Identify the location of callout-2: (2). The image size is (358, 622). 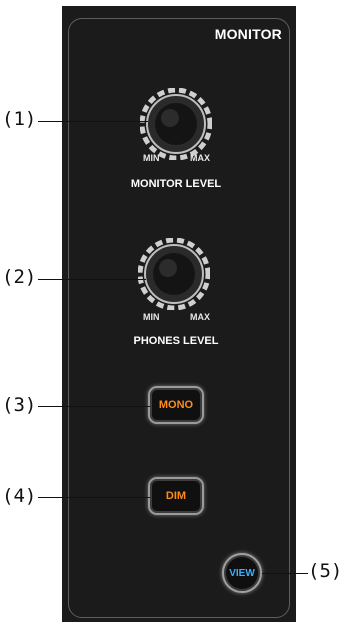
(19, 277).